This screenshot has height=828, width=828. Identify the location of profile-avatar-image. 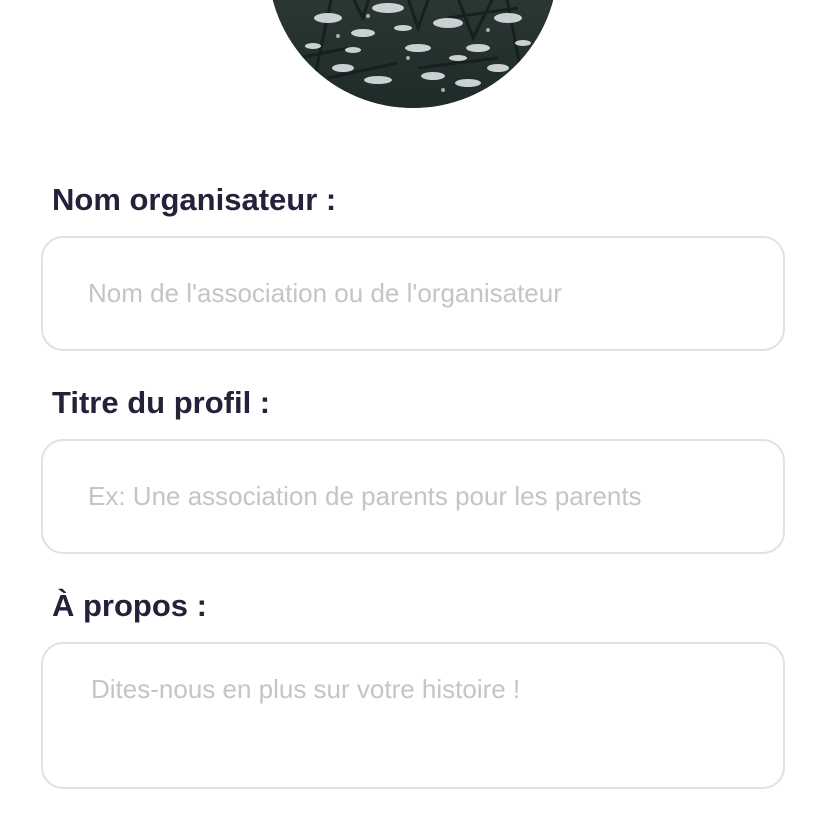
(413, 54).